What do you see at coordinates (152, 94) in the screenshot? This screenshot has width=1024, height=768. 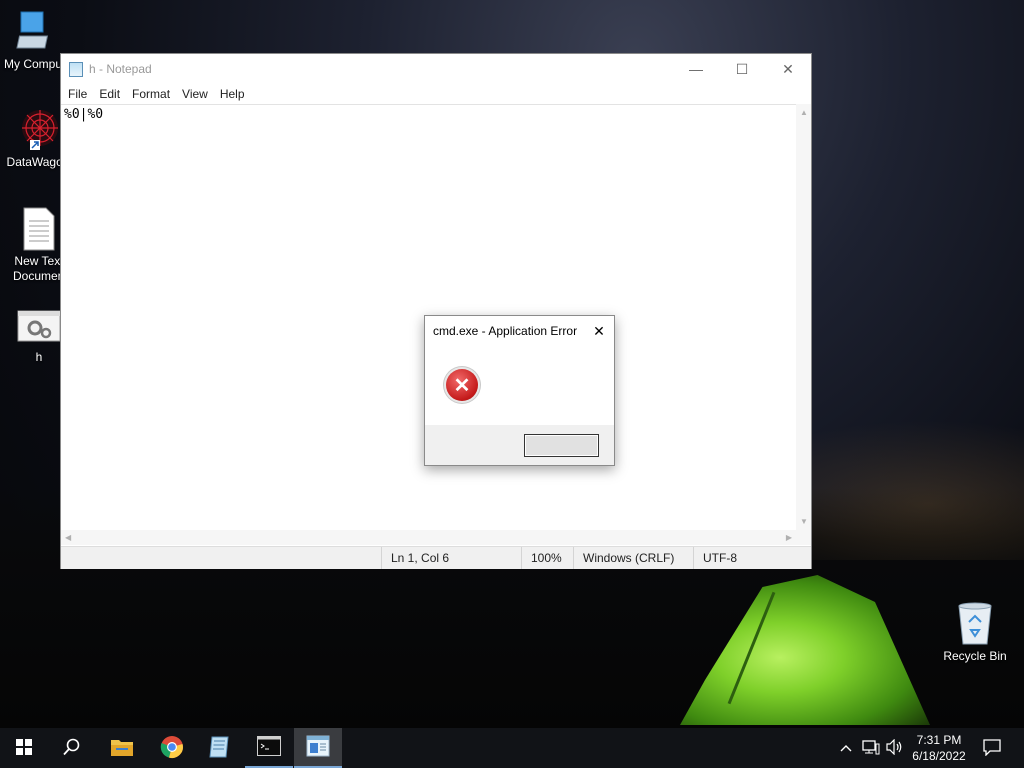 I see `menu-format: Format` at bounding box center [152, 94].